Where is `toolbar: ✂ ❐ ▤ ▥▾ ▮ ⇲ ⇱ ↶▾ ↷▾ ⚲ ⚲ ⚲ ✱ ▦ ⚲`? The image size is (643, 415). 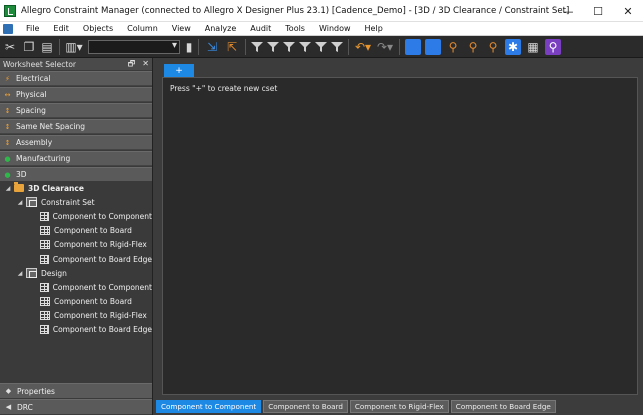
toolbar: ✂ ❐ ▤ ▥▾ ▮ ⇲ ⇱ ↶▾ ↷▾ ⚲ ⚲ ⚲ ✱ ▦ ⚲ is located at coordinates (321, 47).